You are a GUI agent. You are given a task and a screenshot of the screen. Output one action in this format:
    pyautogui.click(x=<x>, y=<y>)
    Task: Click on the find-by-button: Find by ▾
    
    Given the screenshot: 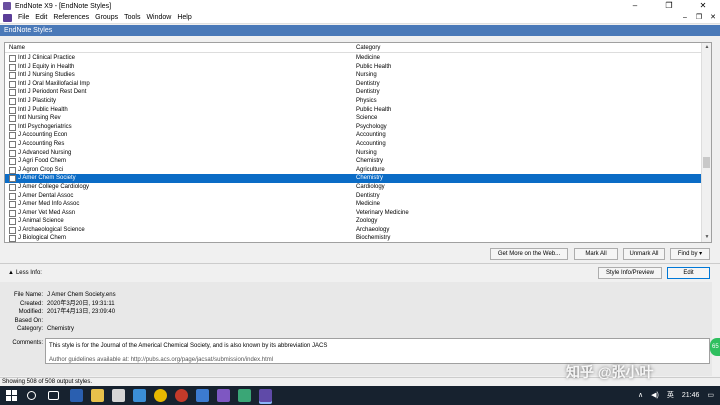 What is the action you would take?
    pyautogui.click(x=690, y=254)
    